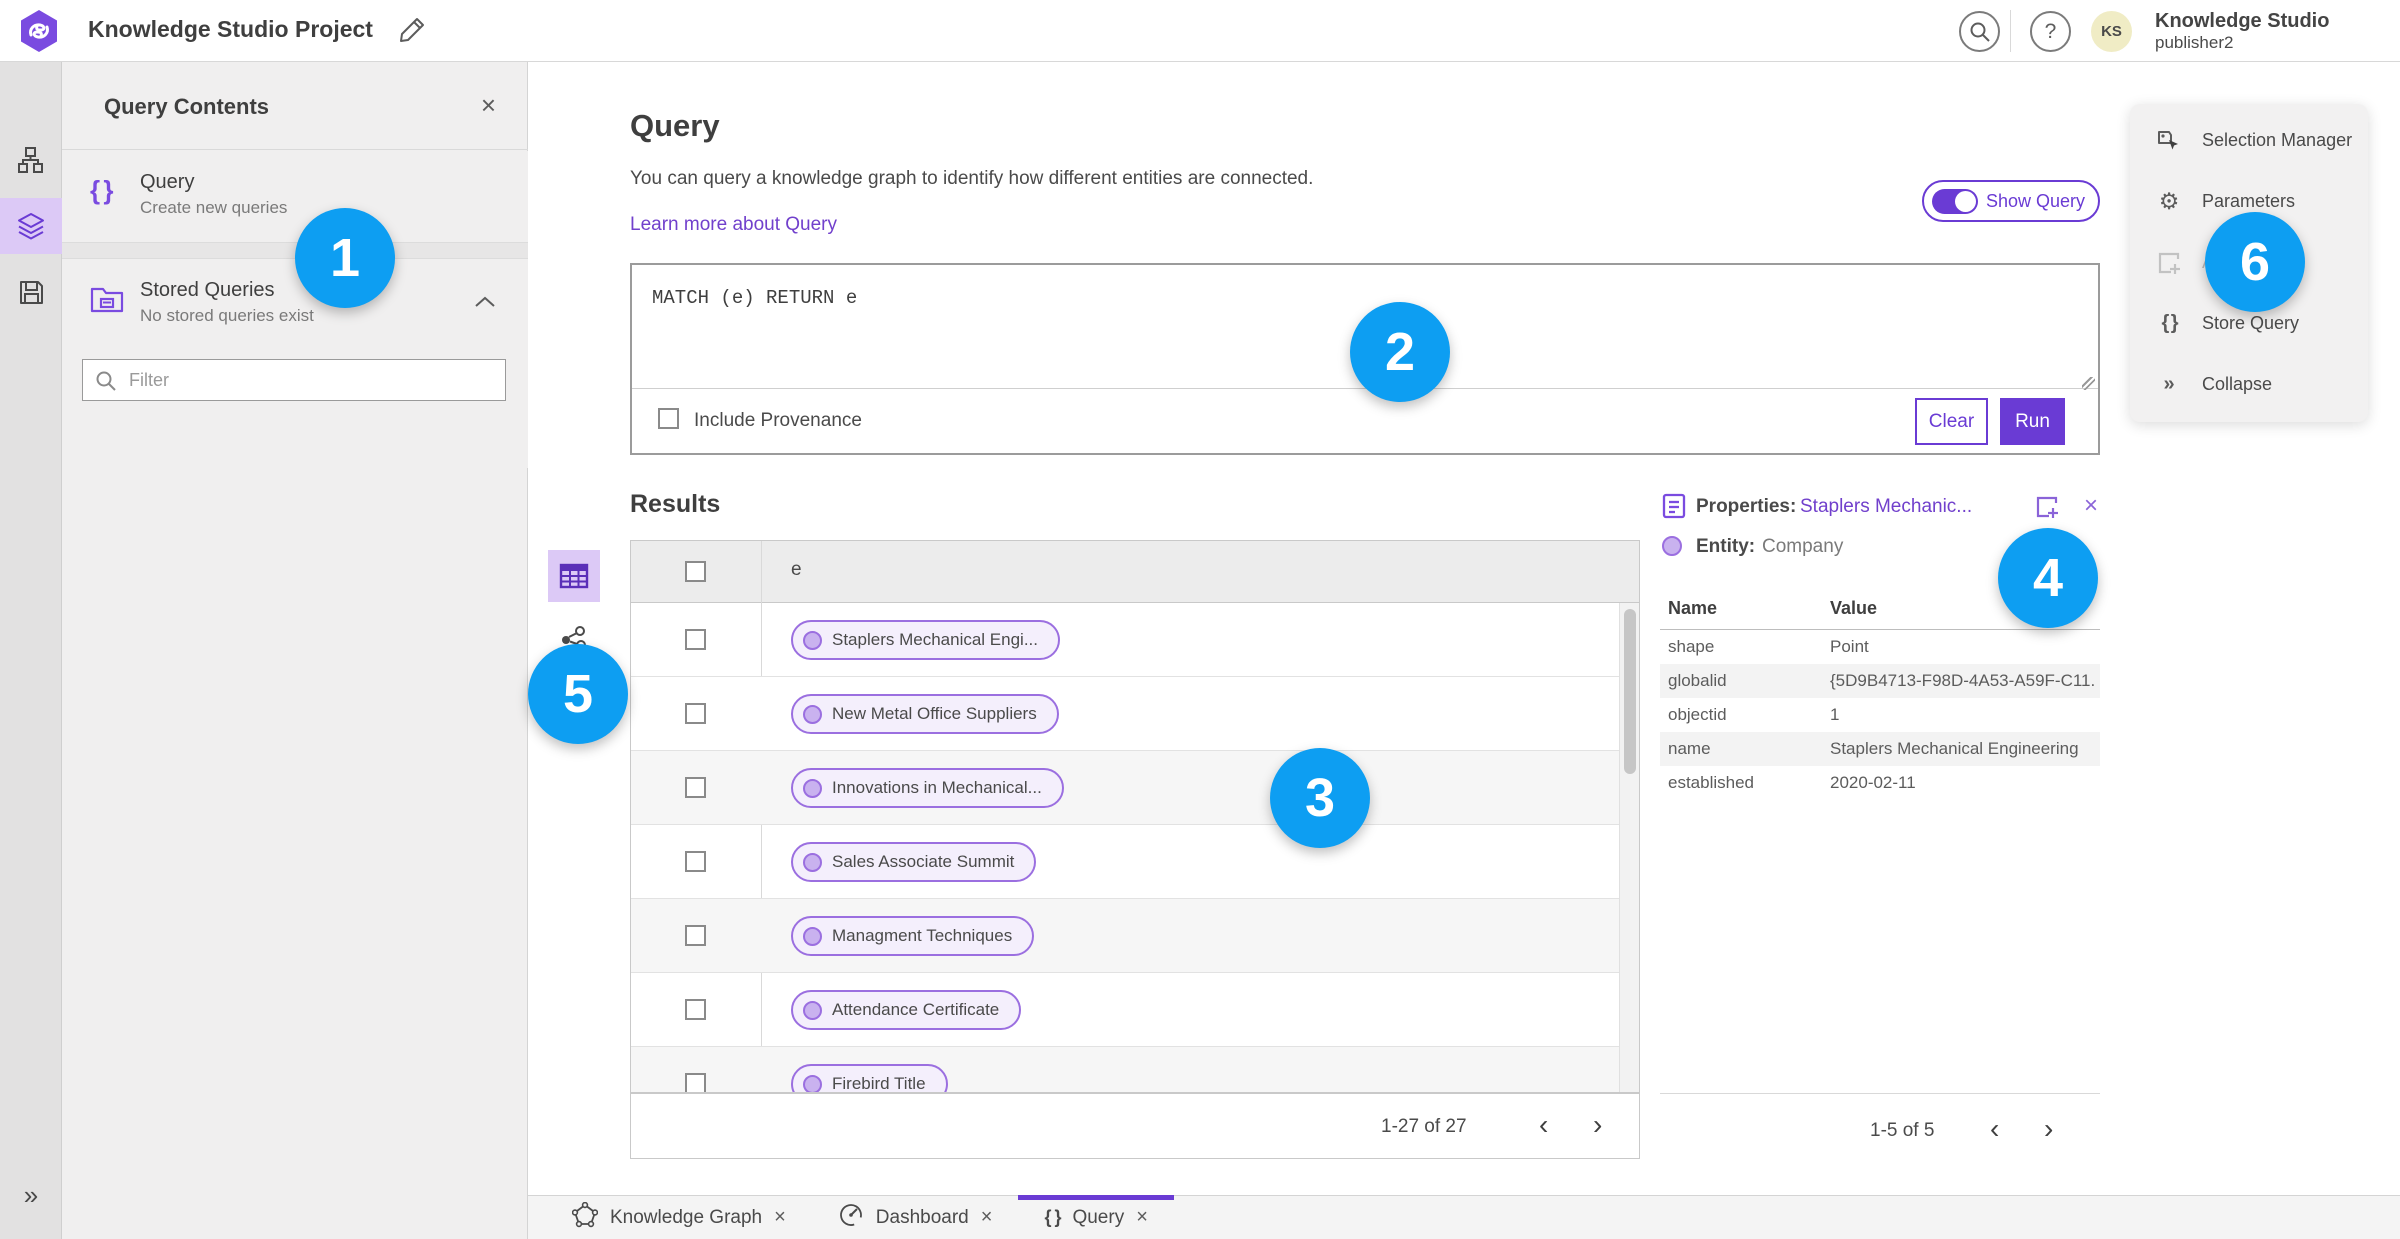 The width and height of the screenshot is (2400, 1239). I want to click on table-row: Firebird Title, so click(1135, 1069).